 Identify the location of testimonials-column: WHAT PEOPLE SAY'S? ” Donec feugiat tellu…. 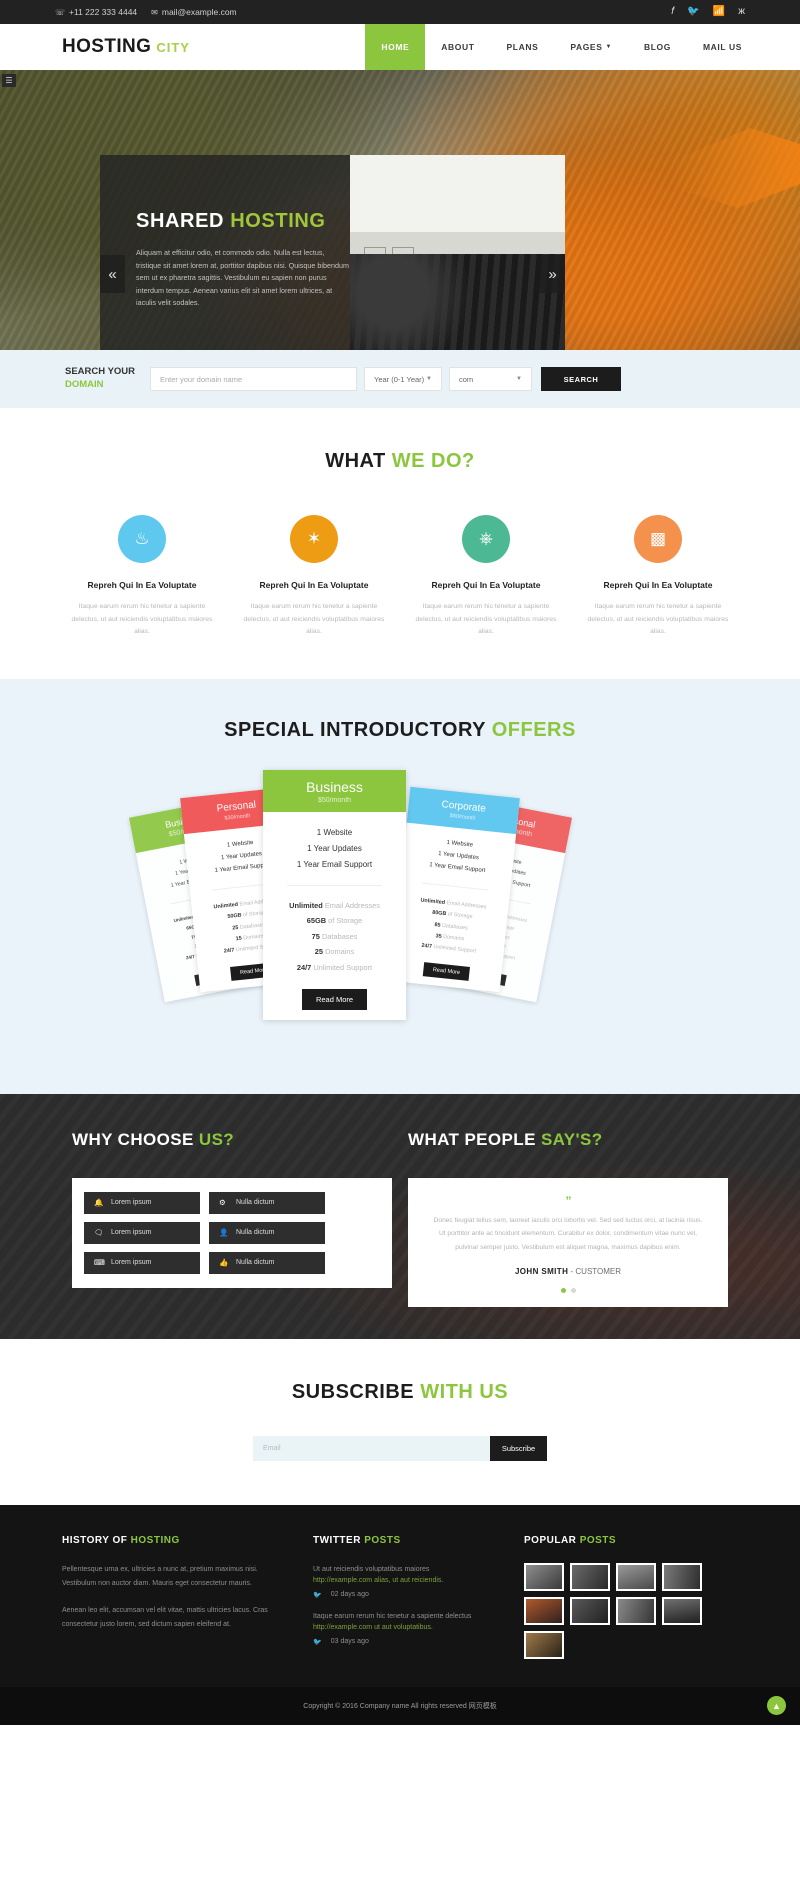
(568, 1219).